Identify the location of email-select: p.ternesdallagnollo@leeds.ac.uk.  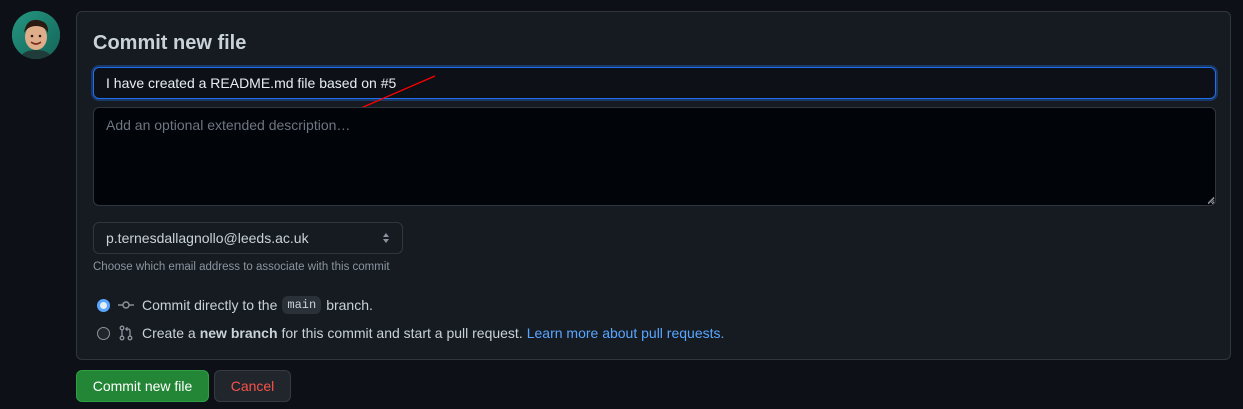
(248, 238).